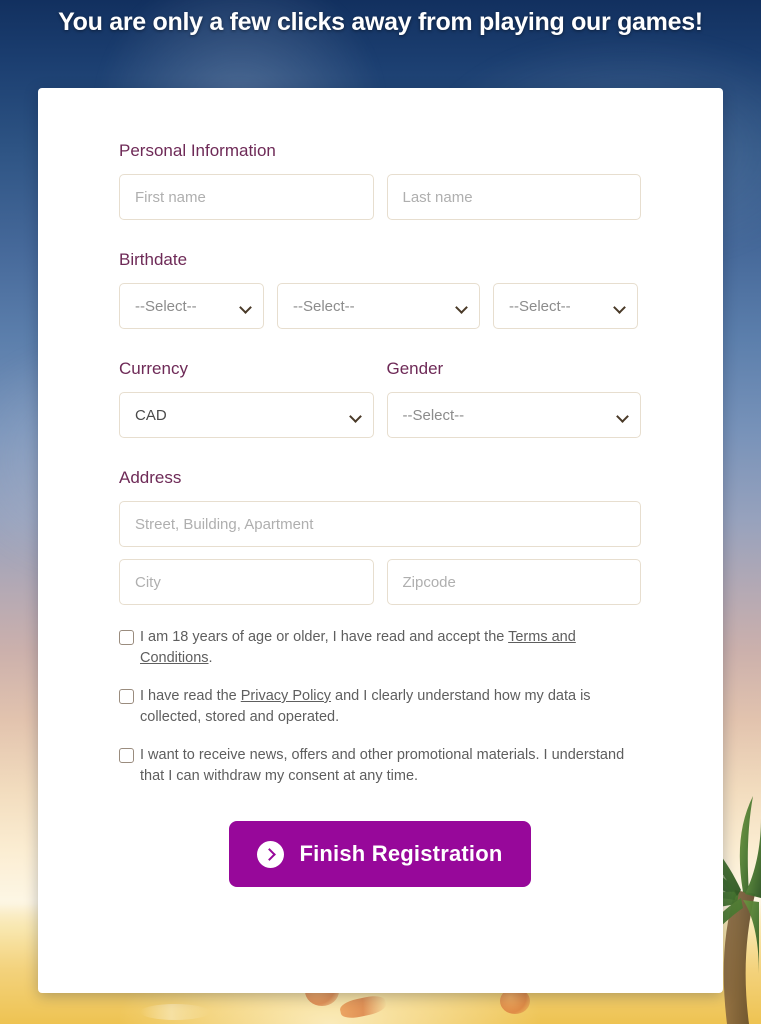 The height and width of the screenshot is (1024, 761). Describe the element at coordinates (513, 197) in the screenshot. I see `last-name-input` at that location.